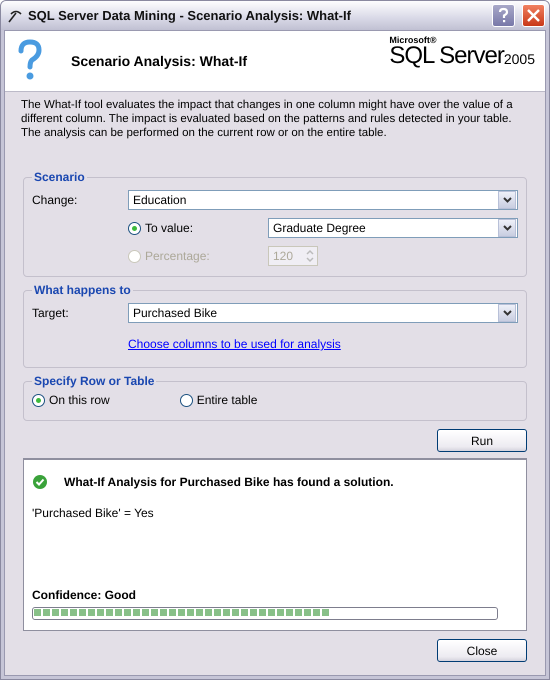 Image resolution: width=550 pixels, height=680 pixels. I want to click on logo-version: 2005, so click(519, 59).